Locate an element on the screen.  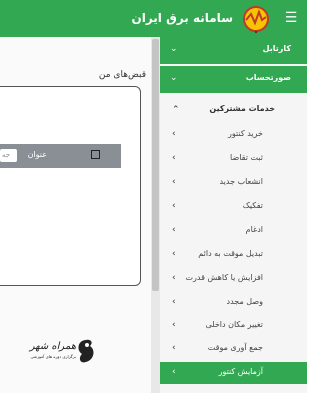
sidebar-subsection-customer-services: ⌃ خدمات مشترکین is located at coordinates (233, 110).